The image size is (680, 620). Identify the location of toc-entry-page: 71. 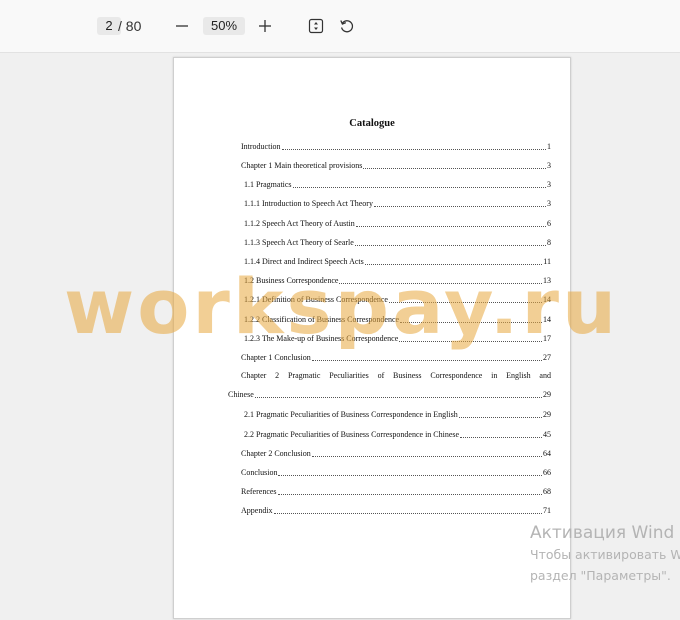
(547, 510).